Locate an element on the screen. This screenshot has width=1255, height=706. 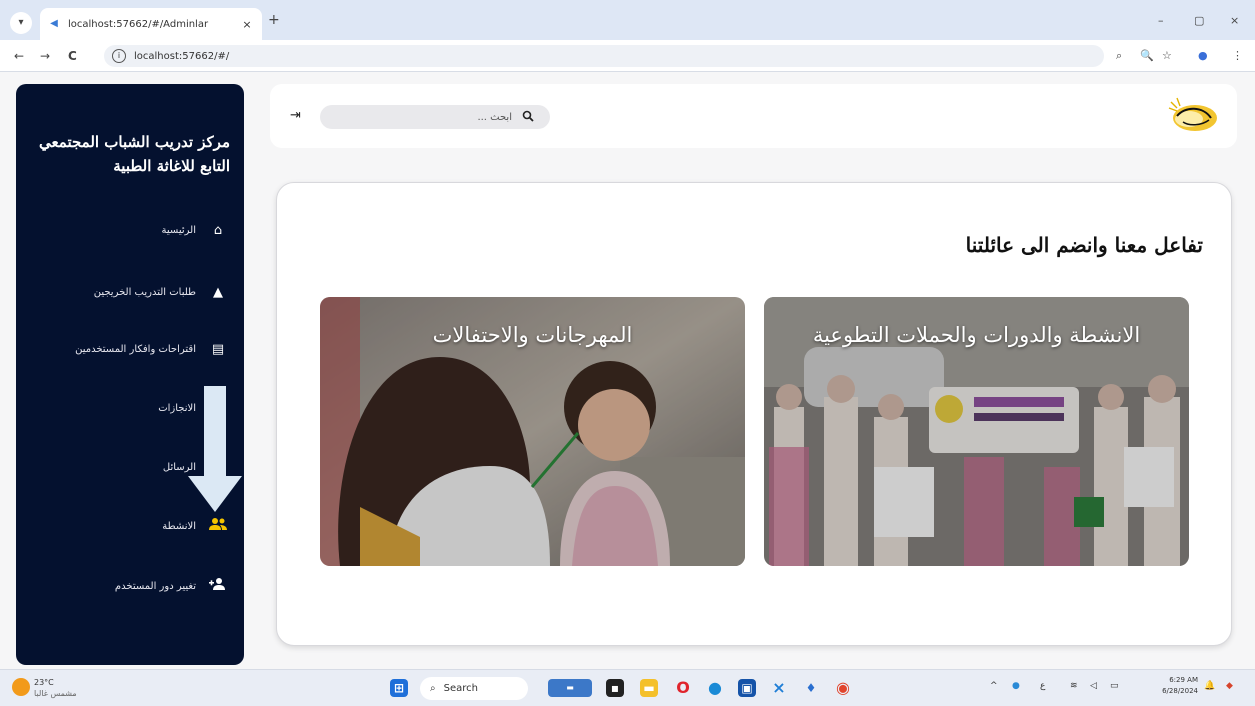
clock-time: 6:29 AM is located at coordinates (1183, 680).